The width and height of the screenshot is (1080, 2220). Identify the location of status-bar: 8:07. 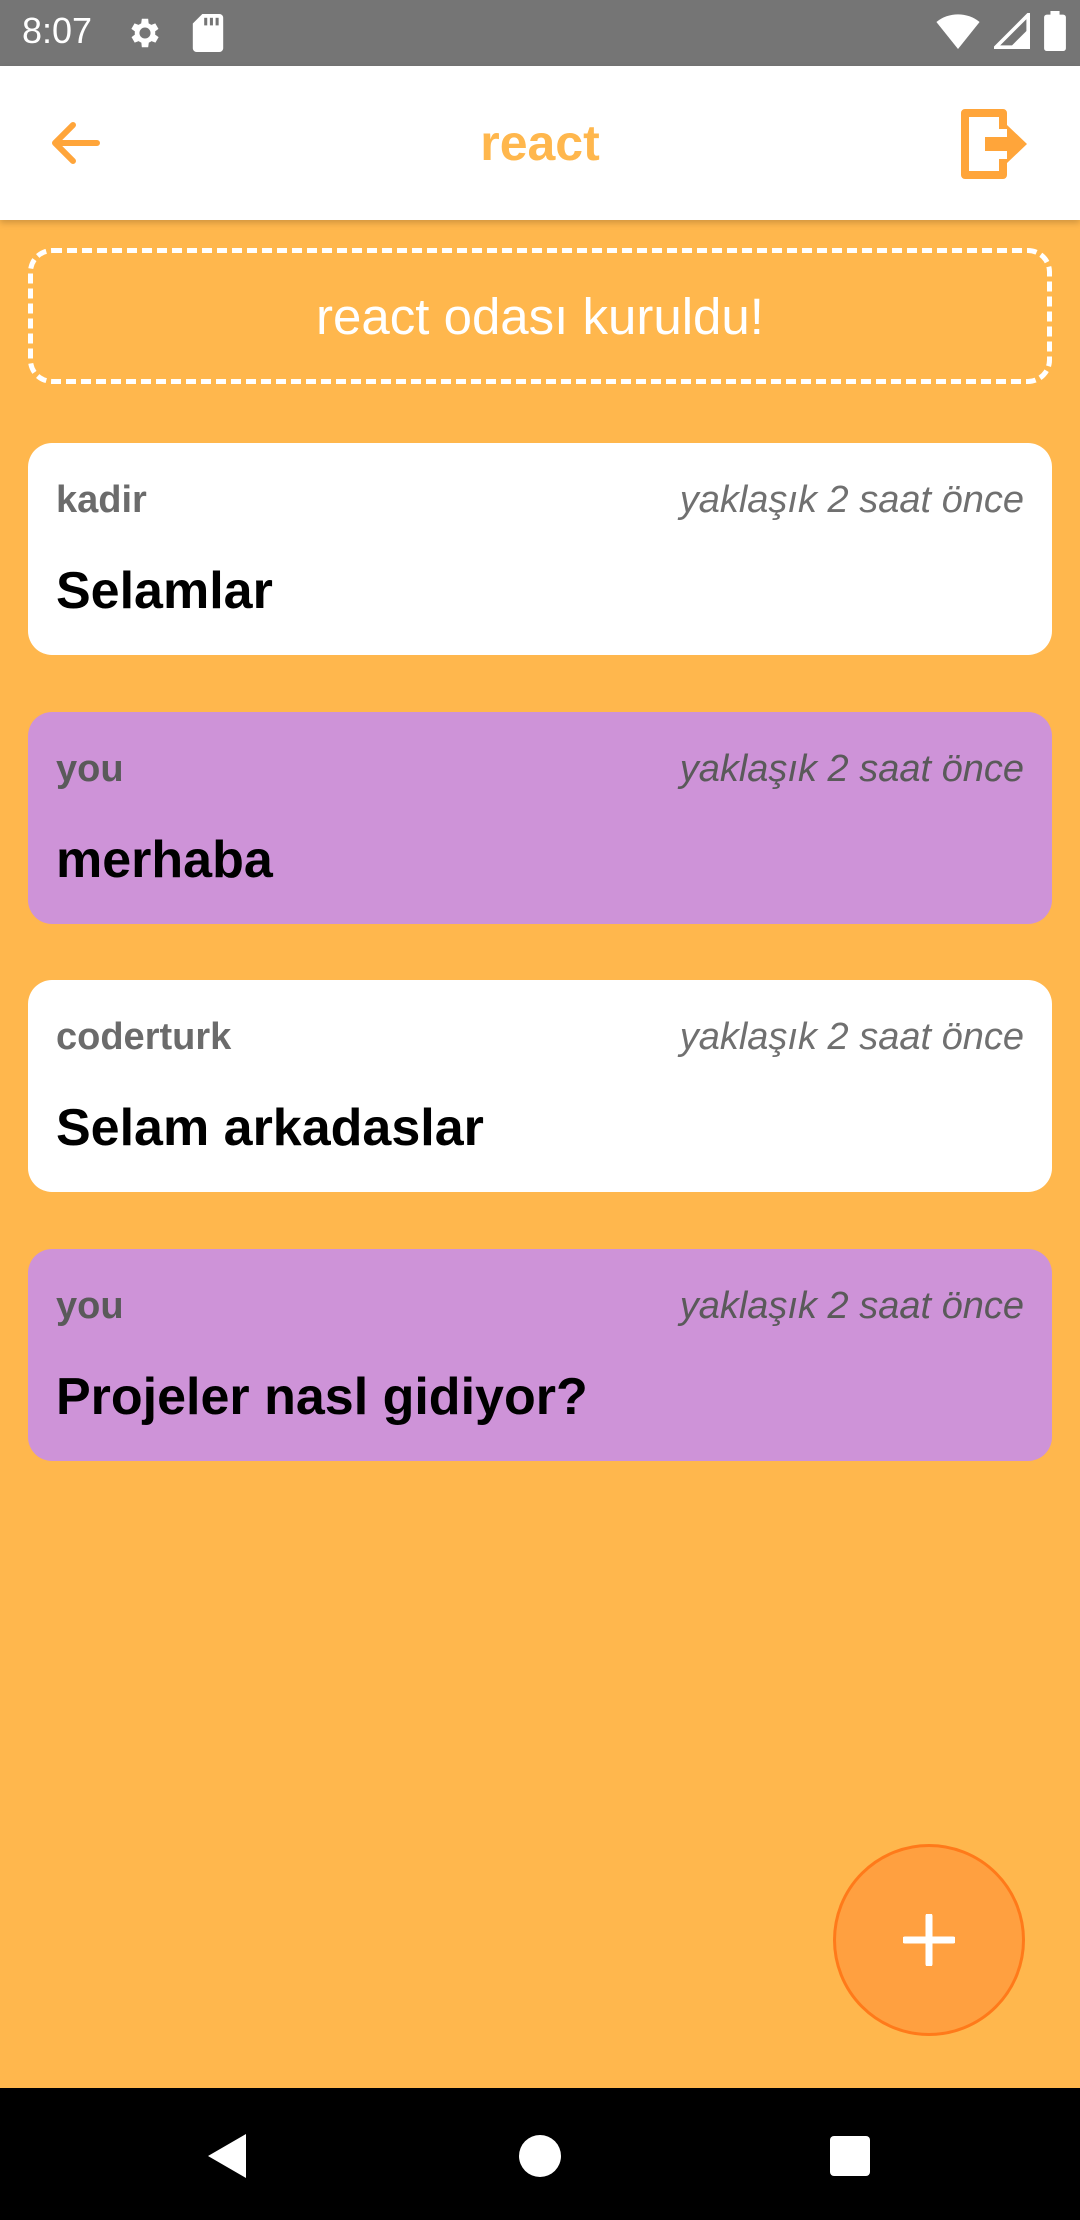
(540, 33).